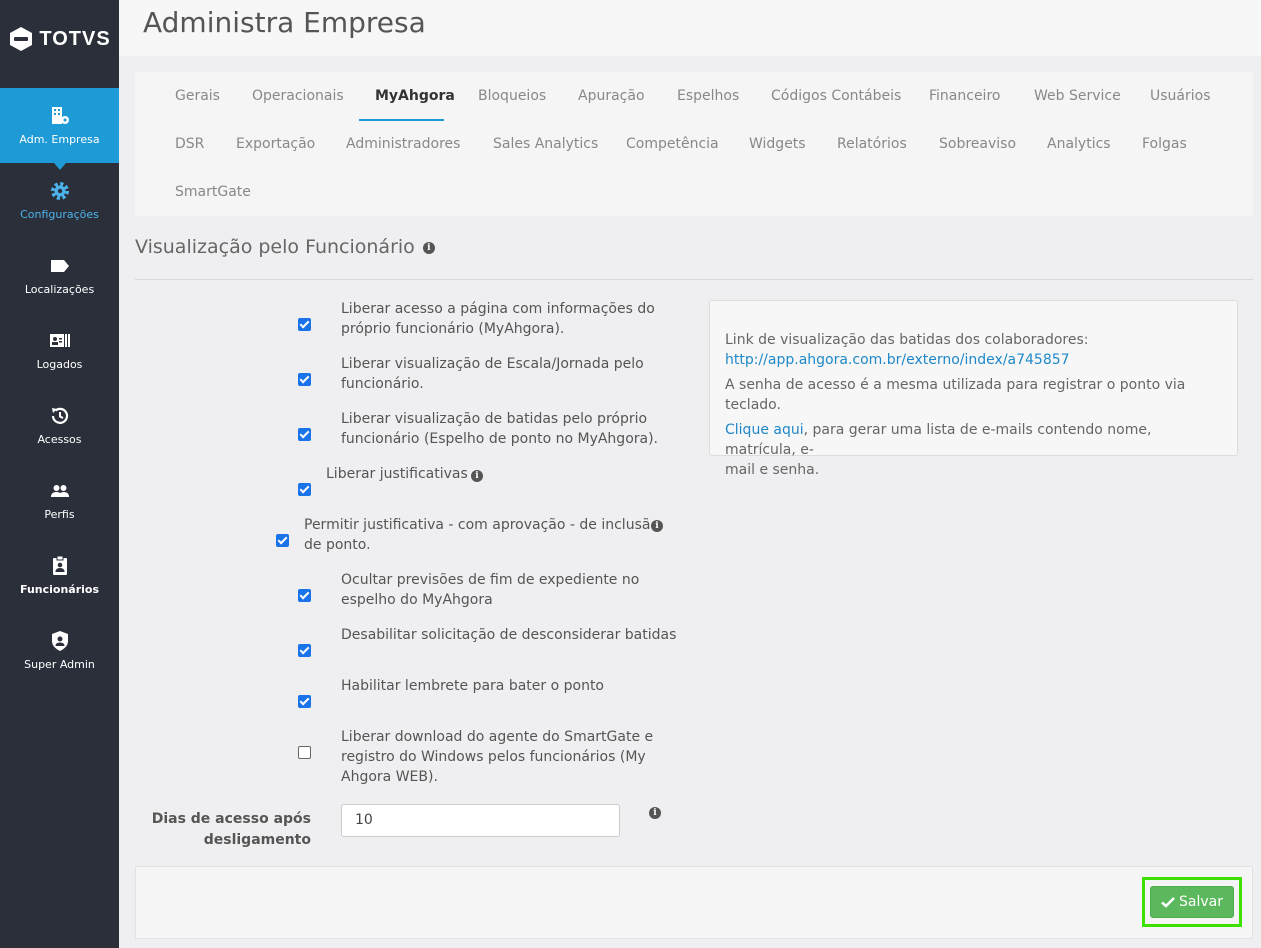 This screenshot has height=948, width=1261. Describe the element at coordinates (59, 491) in the screenshot. I see `users-icon` at that location.